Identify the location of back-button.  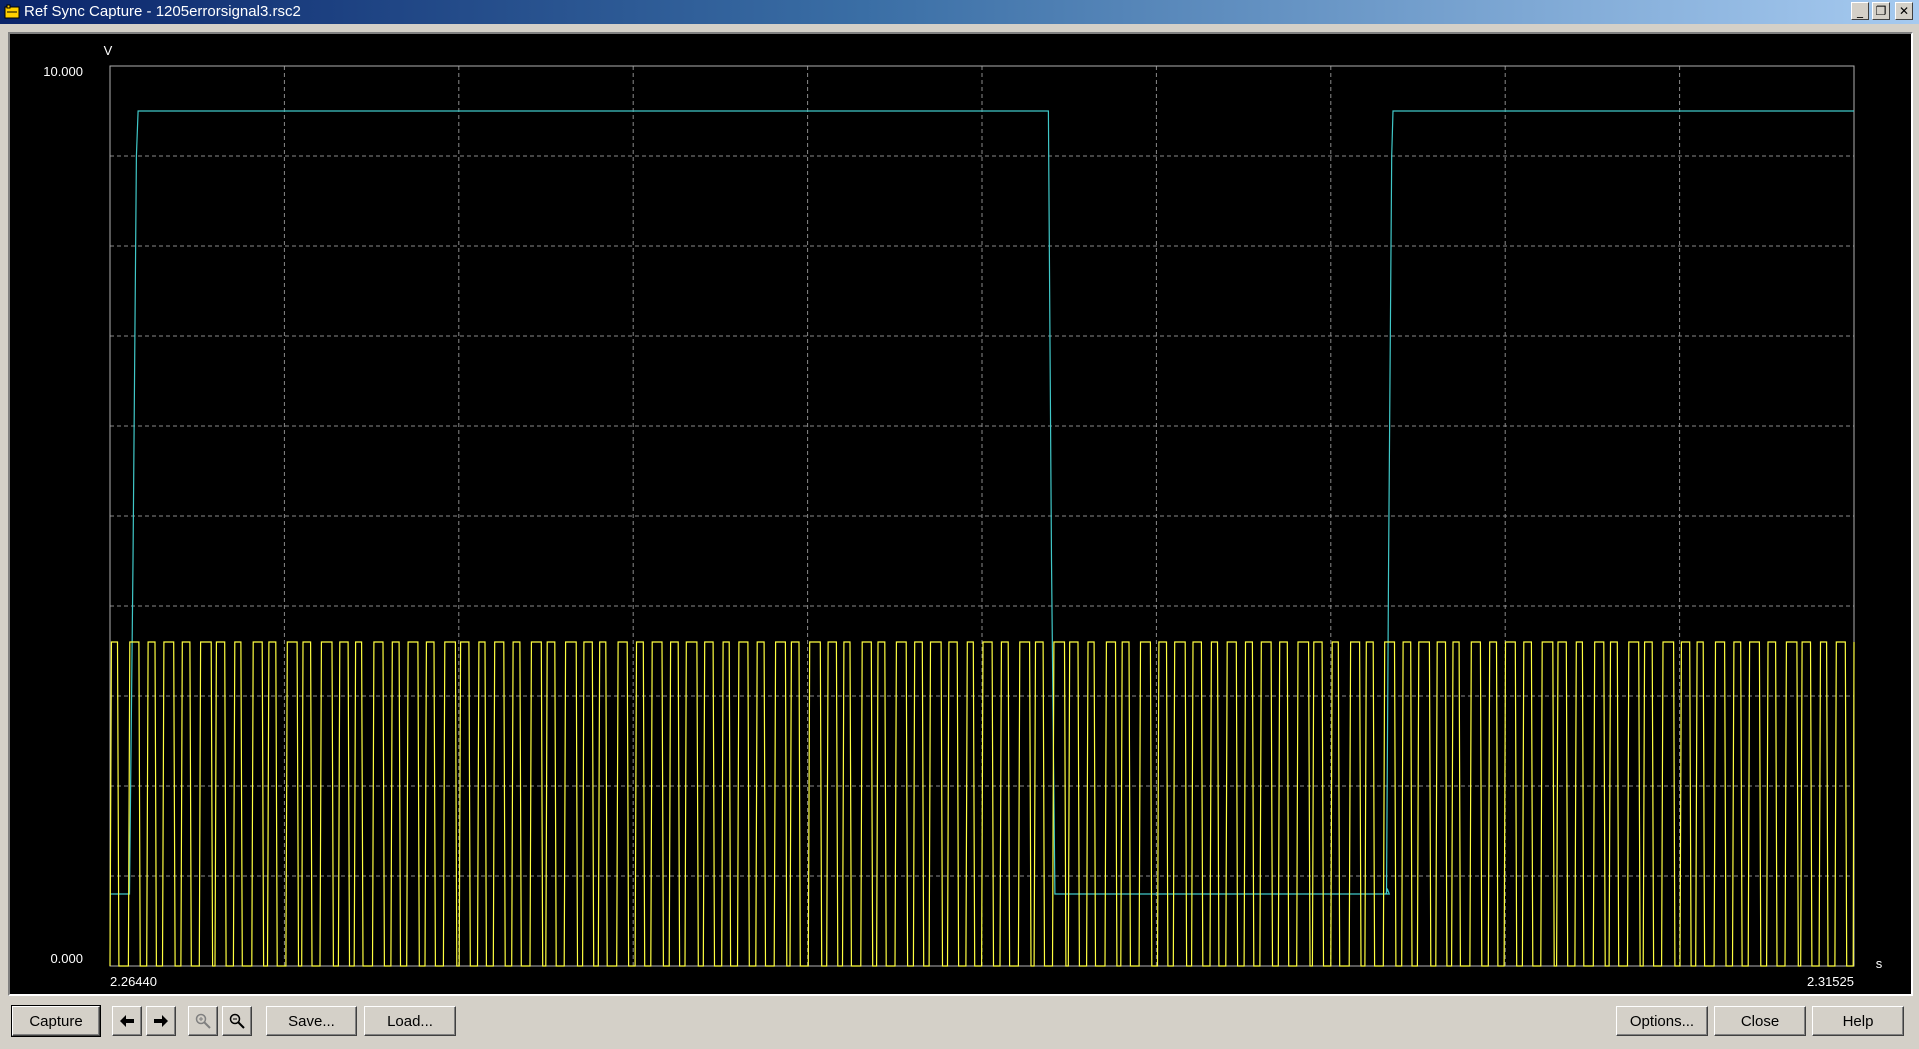
(127, 1021).